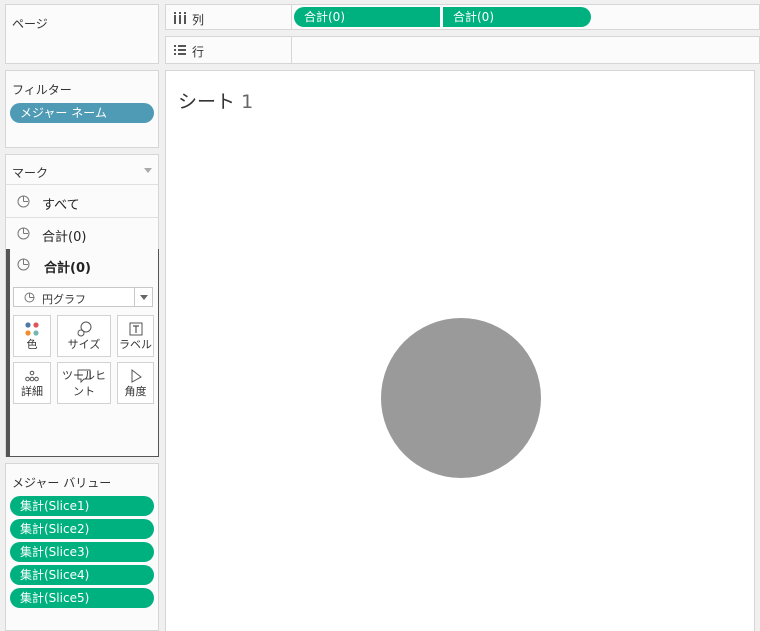 The height and width of the screenshot is (631, 760). I want to click on marks-row-label: 合計(0), so click(64, 237).